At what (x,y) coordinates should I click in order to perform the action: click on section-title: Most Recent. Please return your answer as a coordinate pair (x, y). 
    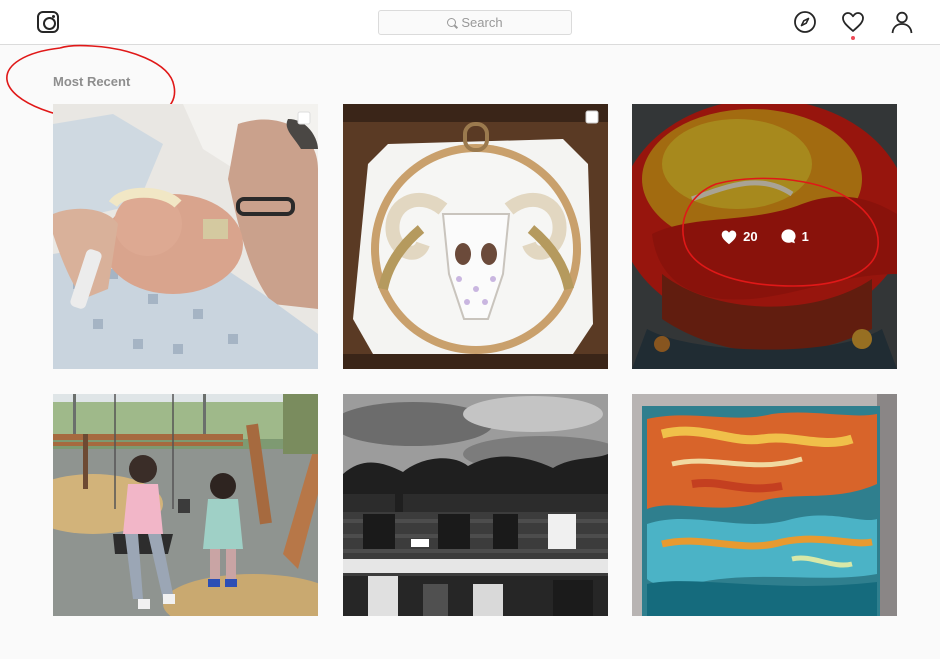
    Looking at the image, I should click on (92, 81).